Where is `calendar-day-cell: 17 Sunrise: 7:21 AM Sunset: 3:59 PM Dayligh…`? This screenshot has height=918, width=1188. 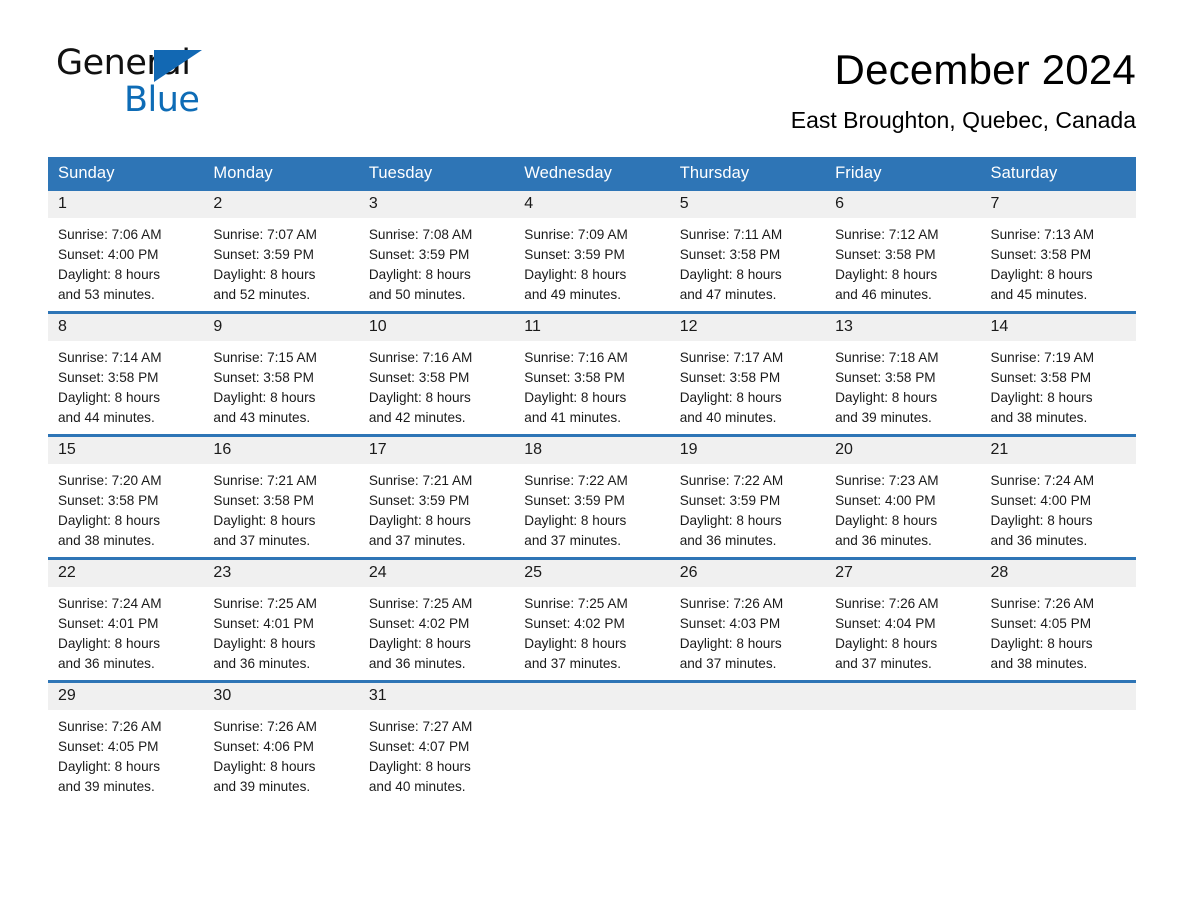 calendar-day-cell: 17 Sunrise: 7:21 AM Sunset: 3:59 PM Dayligh… is located at coordinates (436, 496).